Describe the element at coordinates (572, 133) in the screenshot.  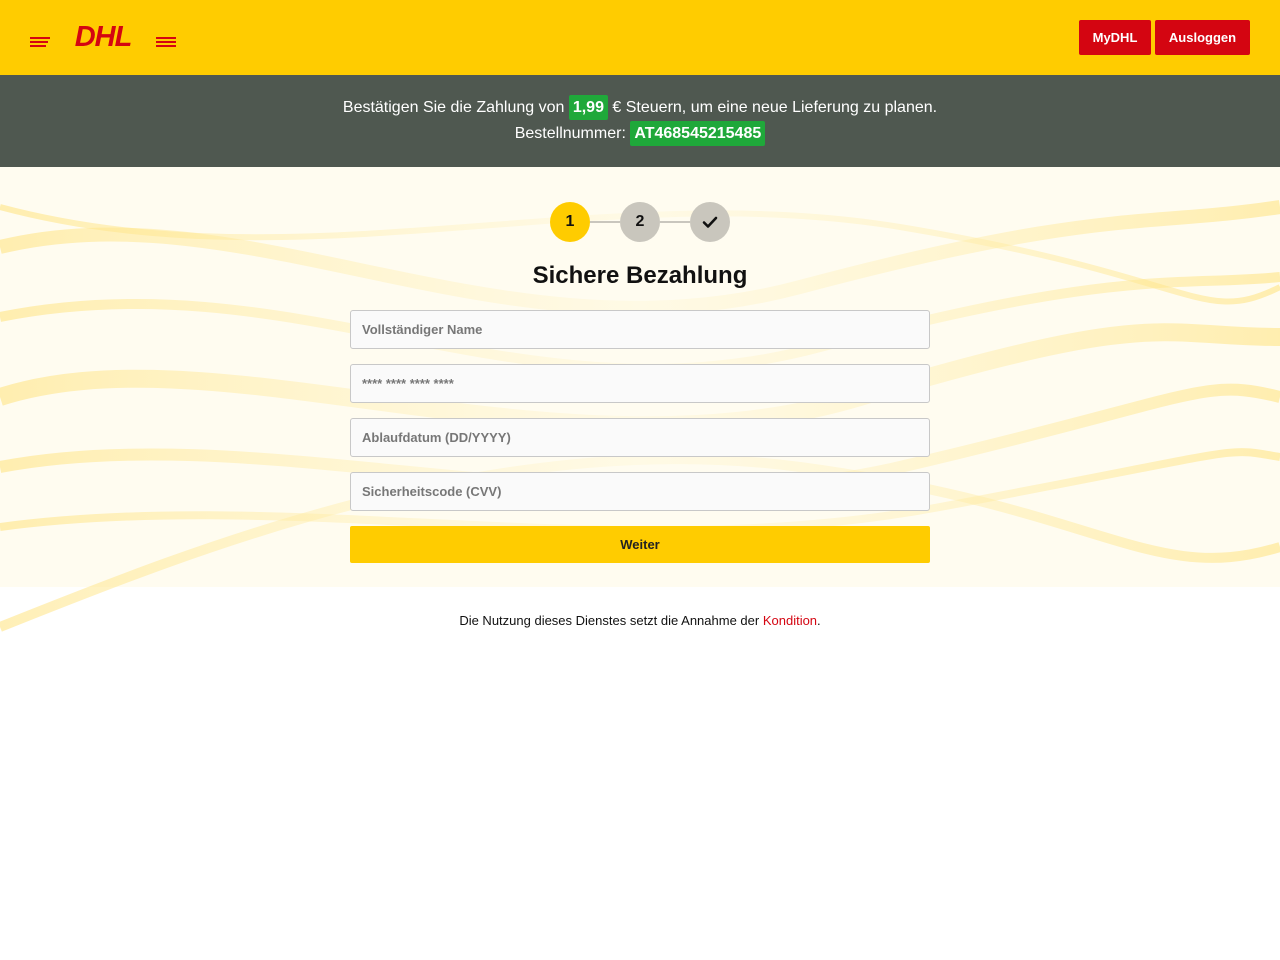
I see `order-label: Bestellnummer:` at that location.